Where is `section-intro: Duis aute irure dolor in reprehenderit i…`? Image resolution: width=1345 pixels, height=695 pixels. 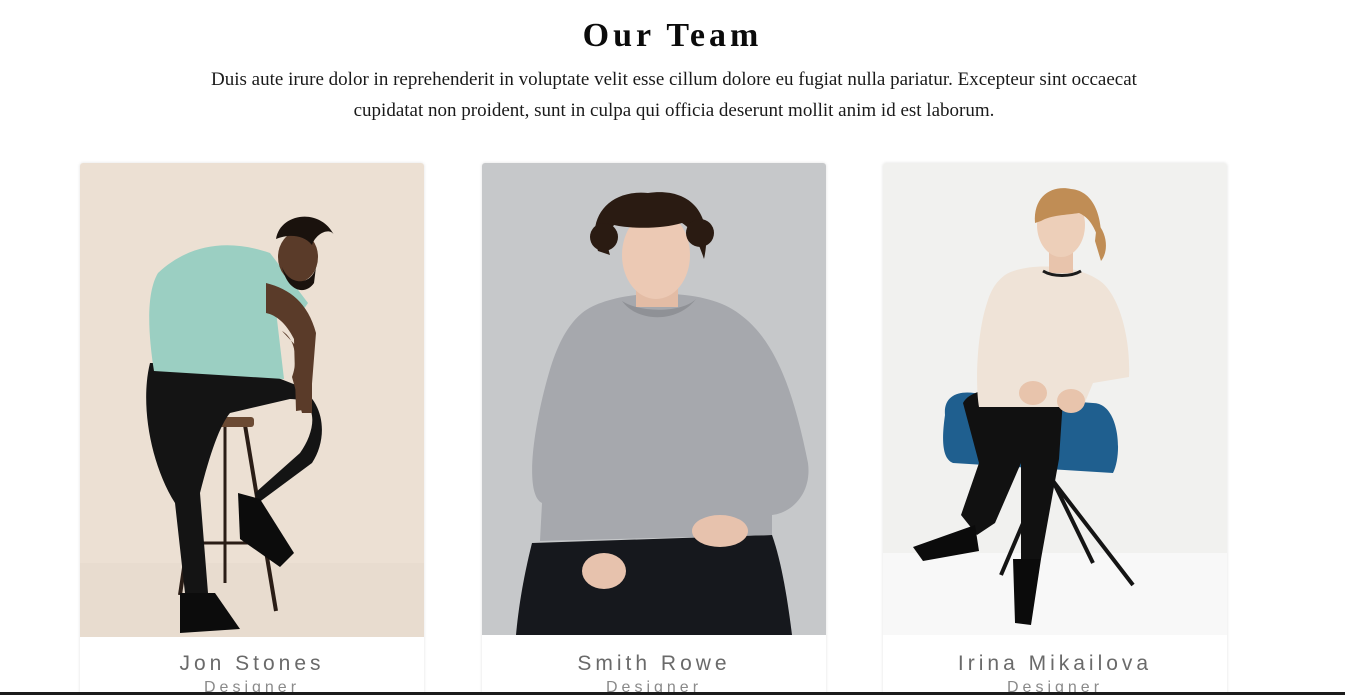 section-intro: Duis aute irure dolor in reprehenderit i… is located at coordinates (674, 95).